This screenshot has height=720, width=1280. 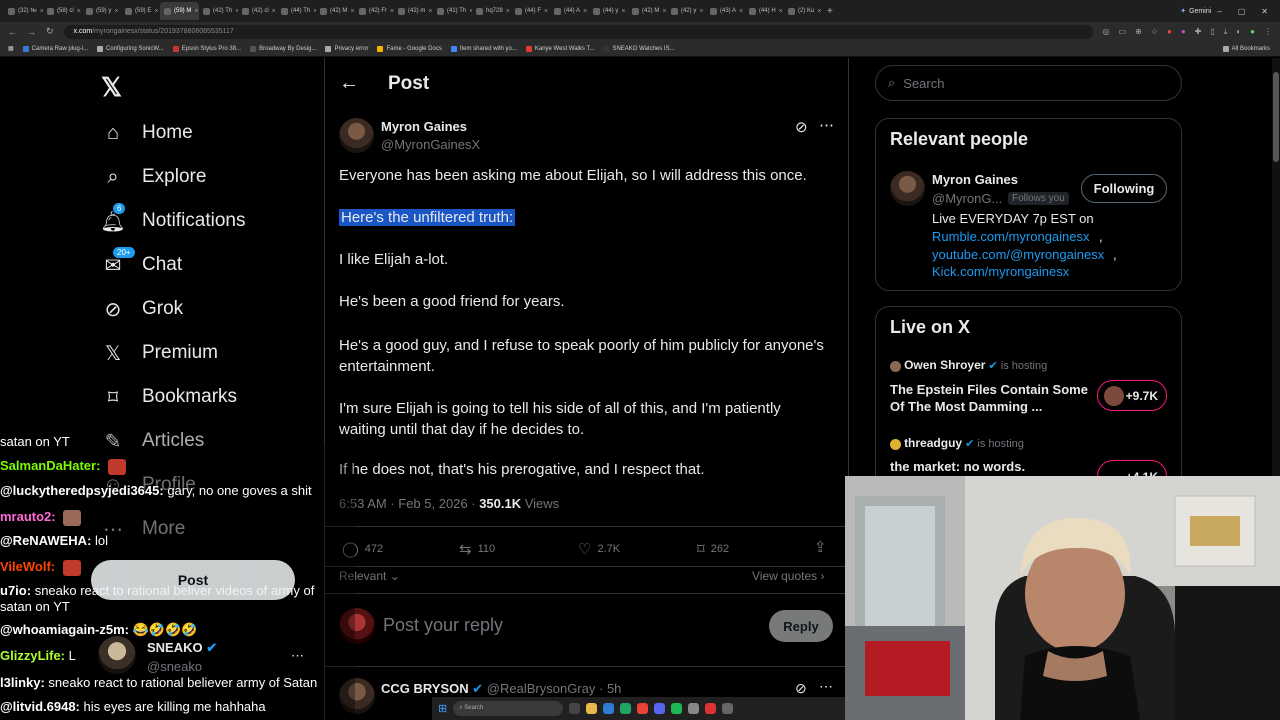 What do you see at coordinates (1246, 48) in the screenshot?
I see `all-bookmarks: All Bookmarks` at bounding box center [1246, 48].